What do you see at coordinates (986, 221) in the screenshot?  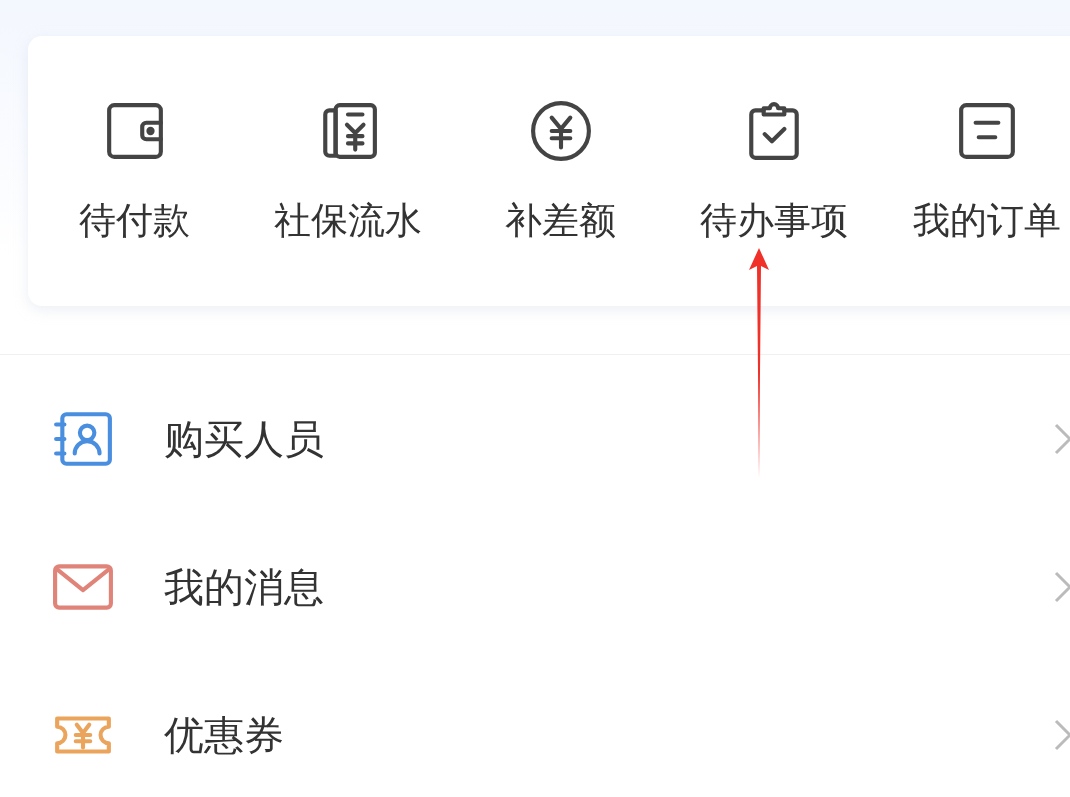 I see `shortcut-label: 我的订单` at bounding box center [986, 221].